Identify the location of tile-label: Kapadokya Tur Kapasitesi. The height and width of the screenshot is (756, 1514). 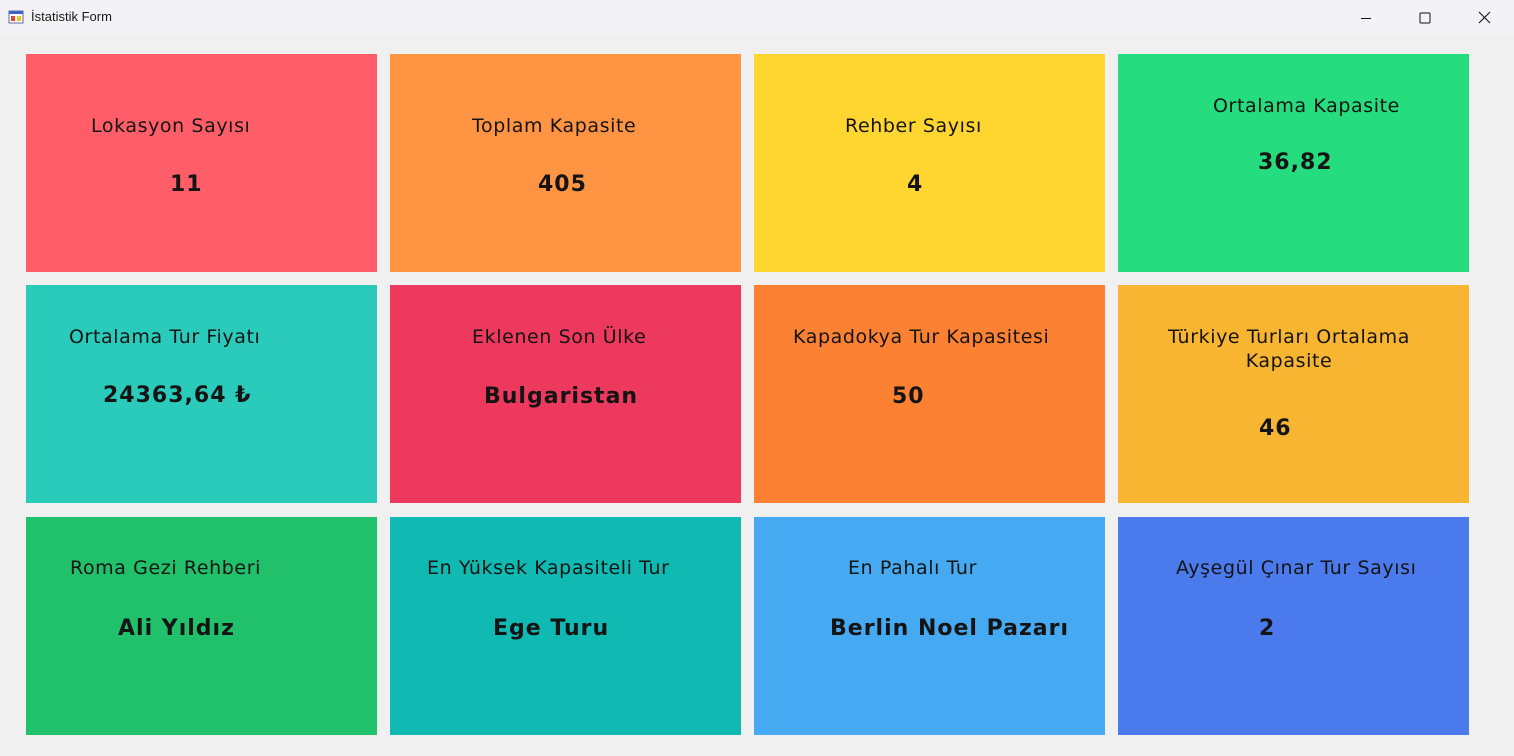
(921, 337).